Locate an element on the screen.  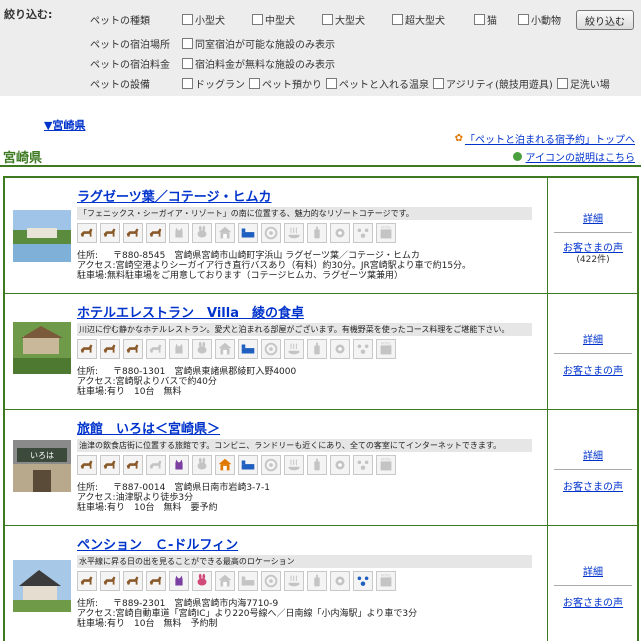
cat-icon is located at coordinates (179, 465).